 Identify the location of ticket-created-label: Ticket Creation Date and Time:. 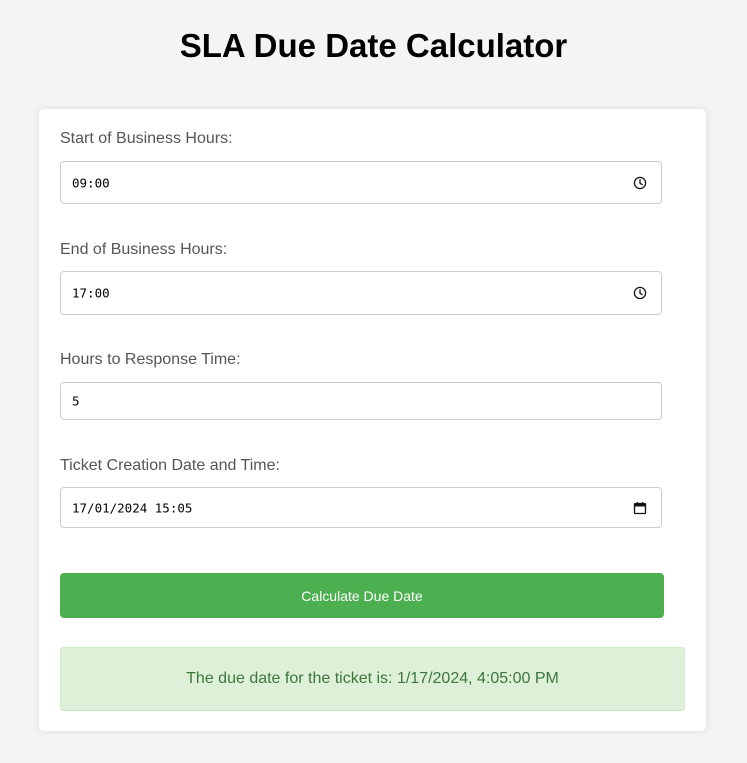
(170, 465).